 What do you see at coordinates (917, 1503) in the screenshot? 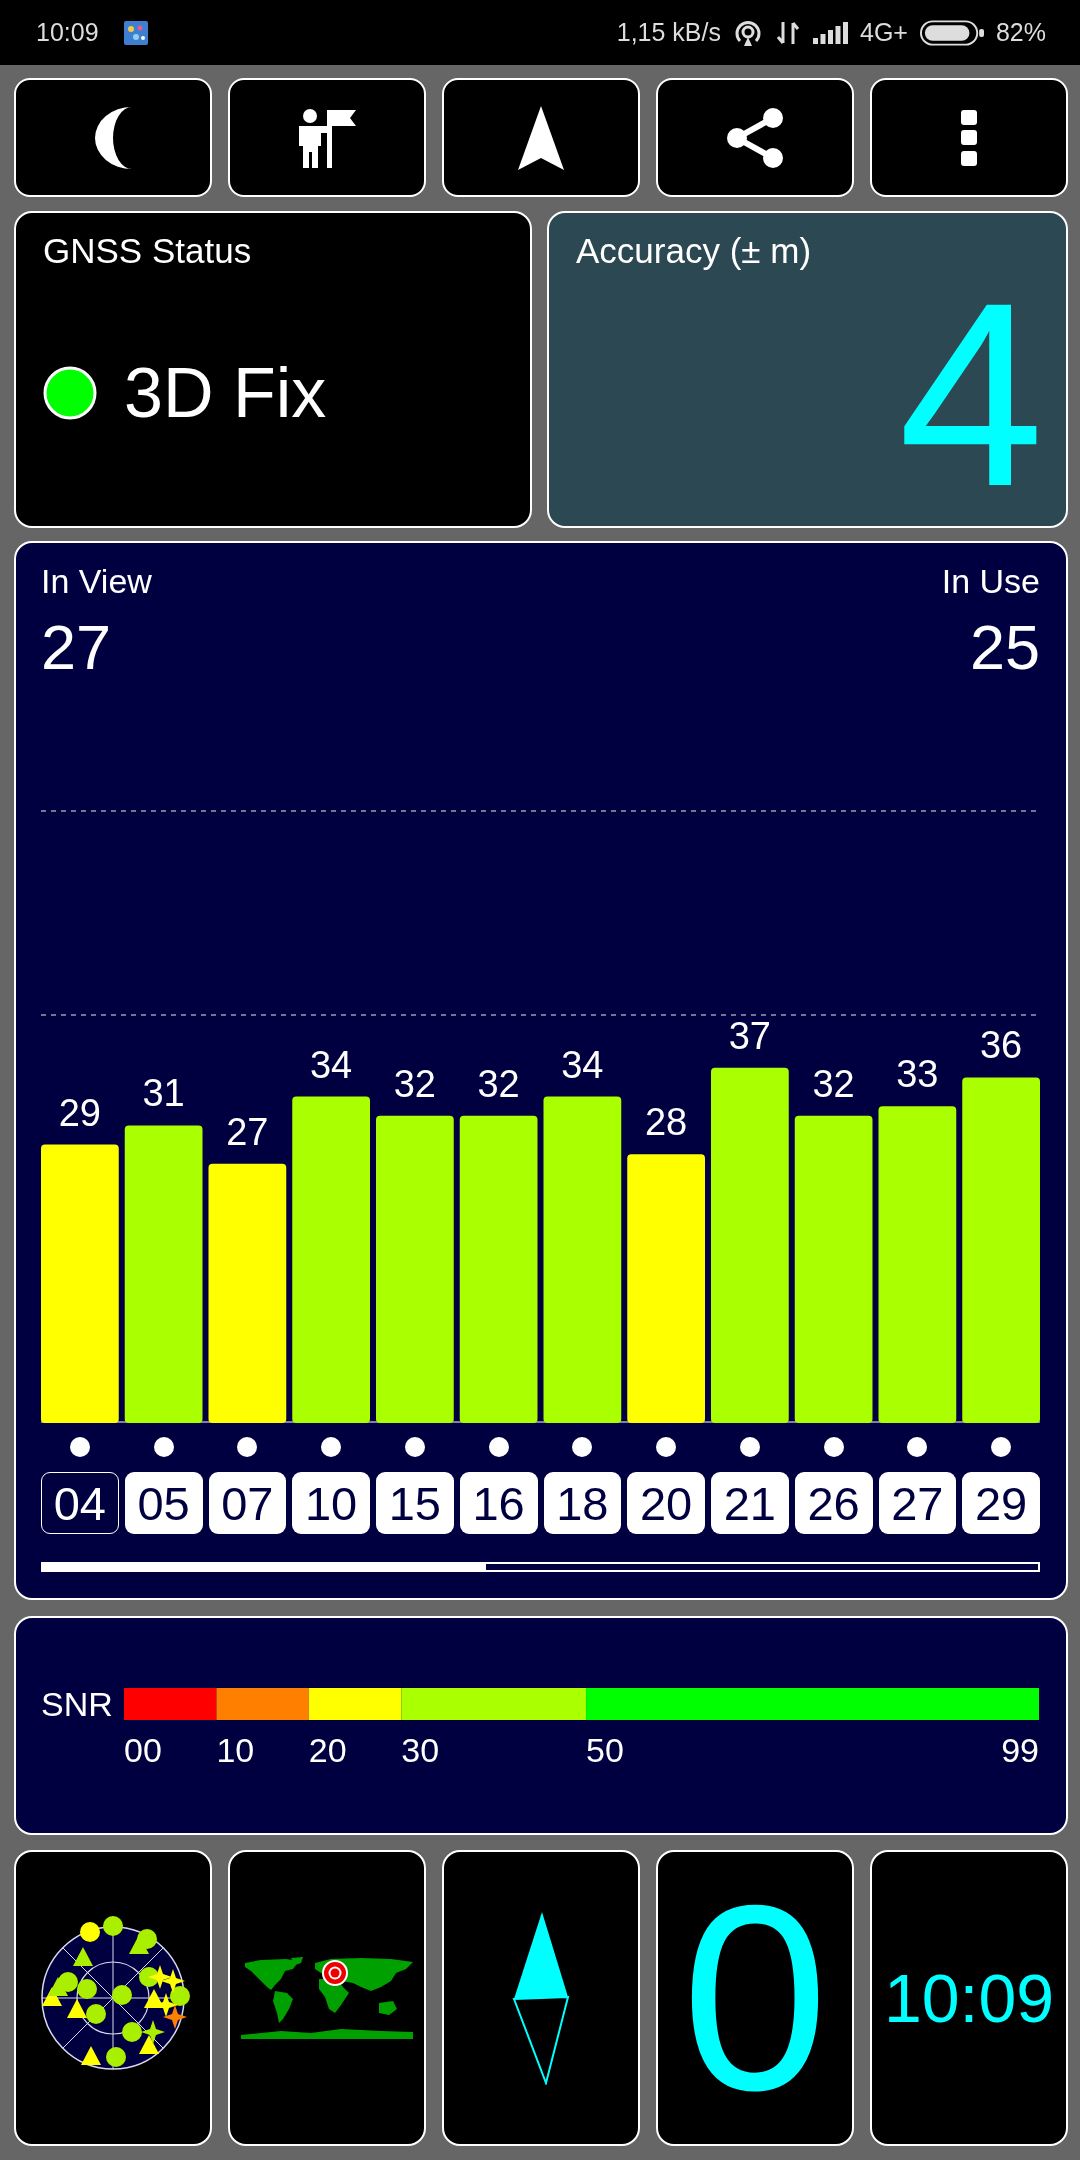
I see `satellite-id-label: 27` at bounding box center [917, 1503].